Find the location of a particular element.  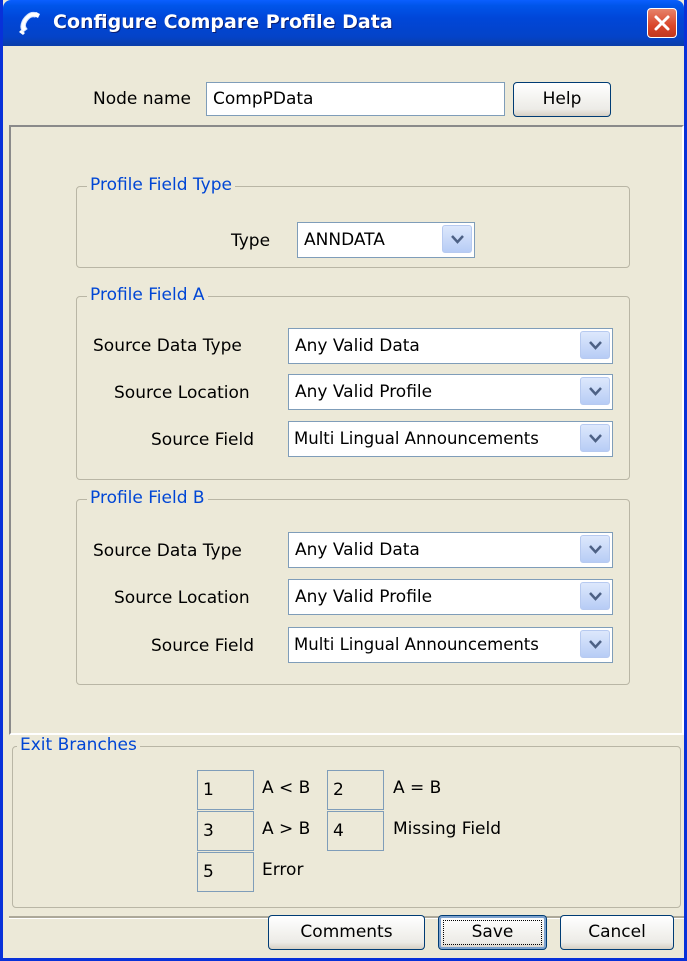

a-source-location-value: Any Valid Profile is located at coordinates (364, 392).